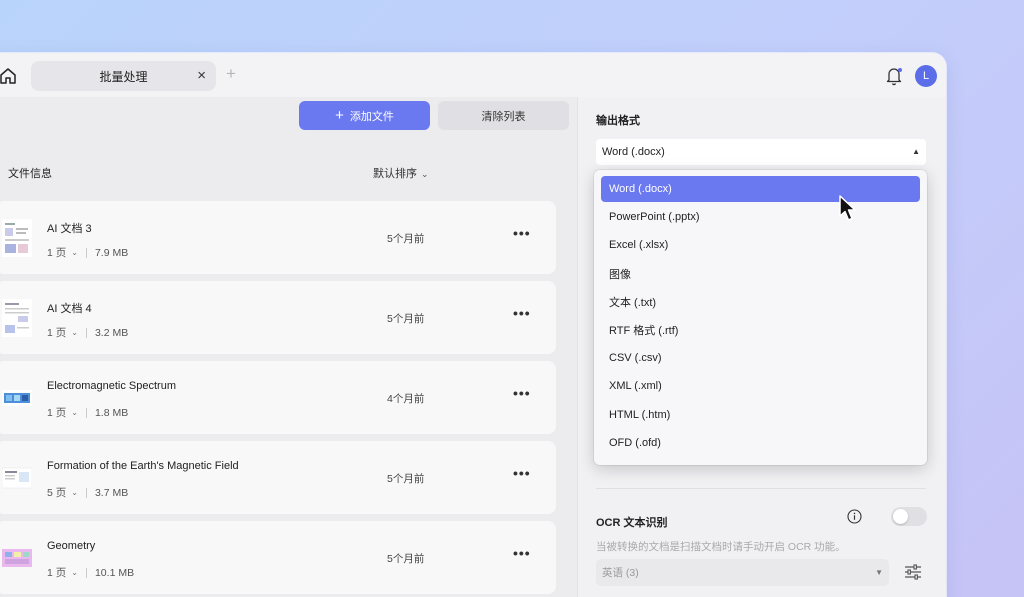  Describe the element at coordinates (278, 237) in the screenshot. I see `file-row: AI 文档 3 1 页 ⌄ 7.9 MB 5个月前 •••` at that location.